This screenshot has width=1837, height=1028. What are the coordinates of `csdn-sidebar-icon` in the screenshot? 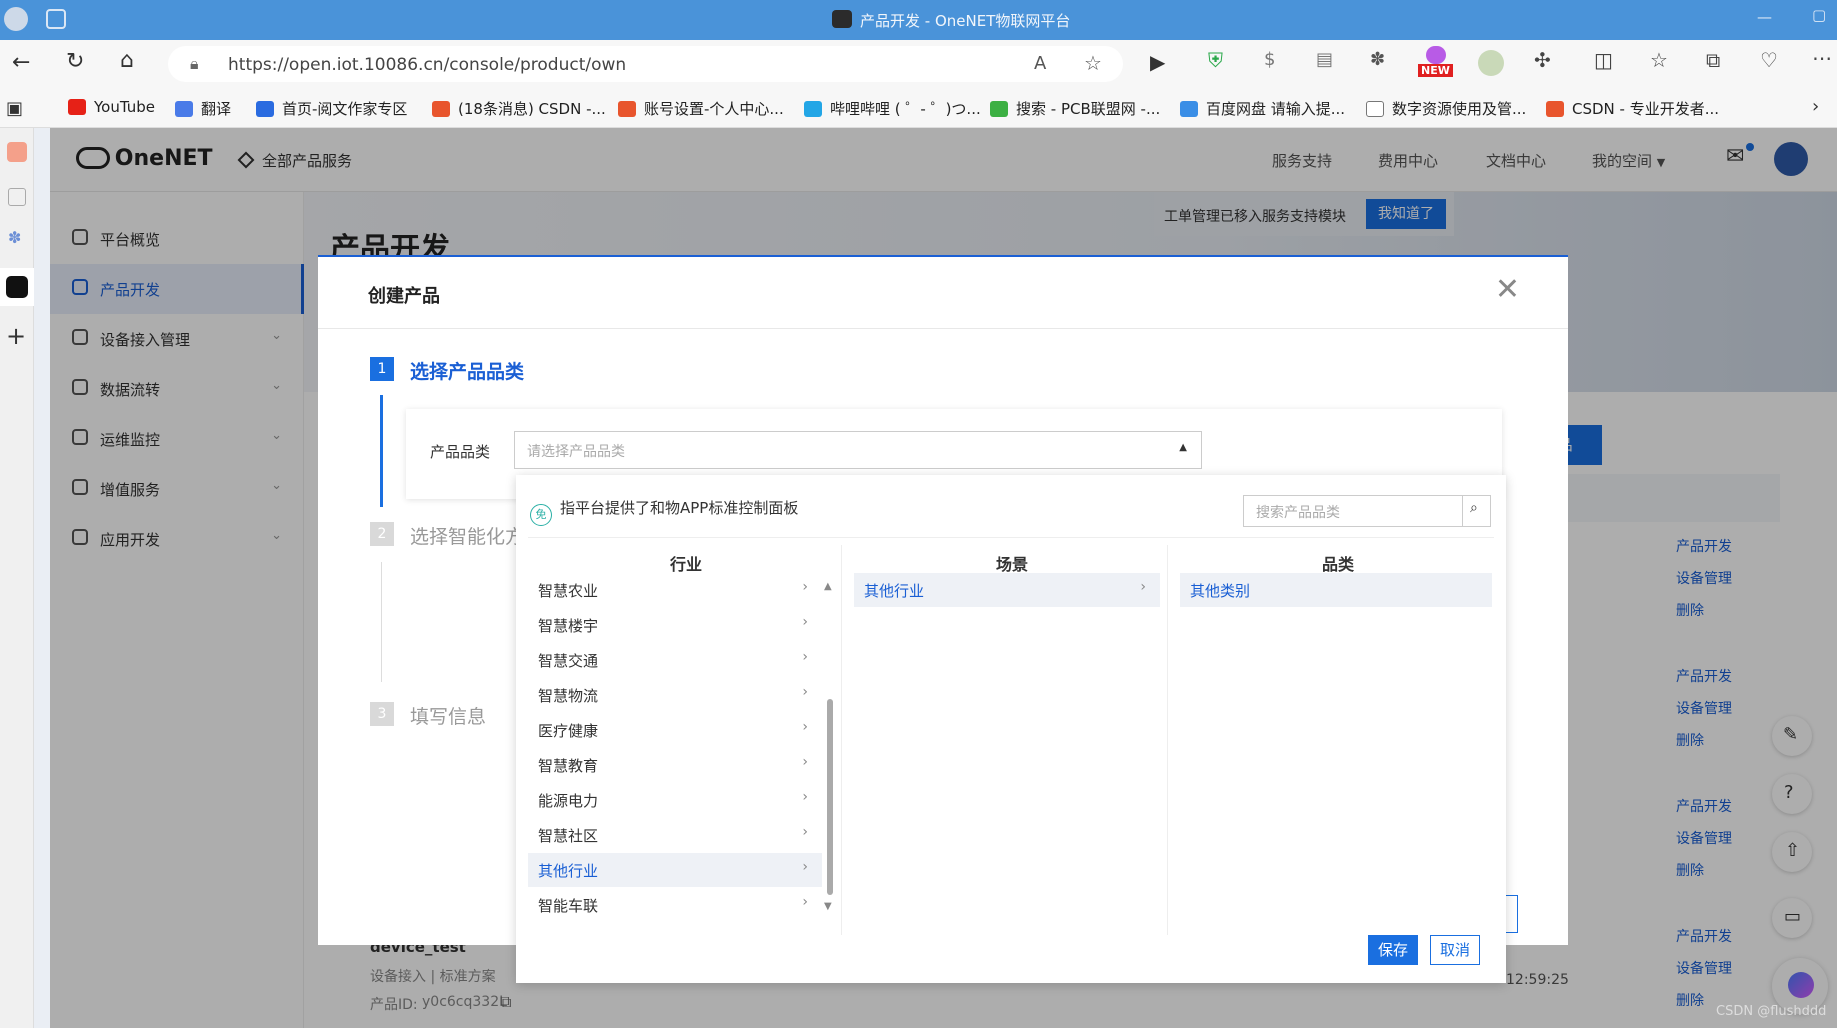 It's located at (17, 152).